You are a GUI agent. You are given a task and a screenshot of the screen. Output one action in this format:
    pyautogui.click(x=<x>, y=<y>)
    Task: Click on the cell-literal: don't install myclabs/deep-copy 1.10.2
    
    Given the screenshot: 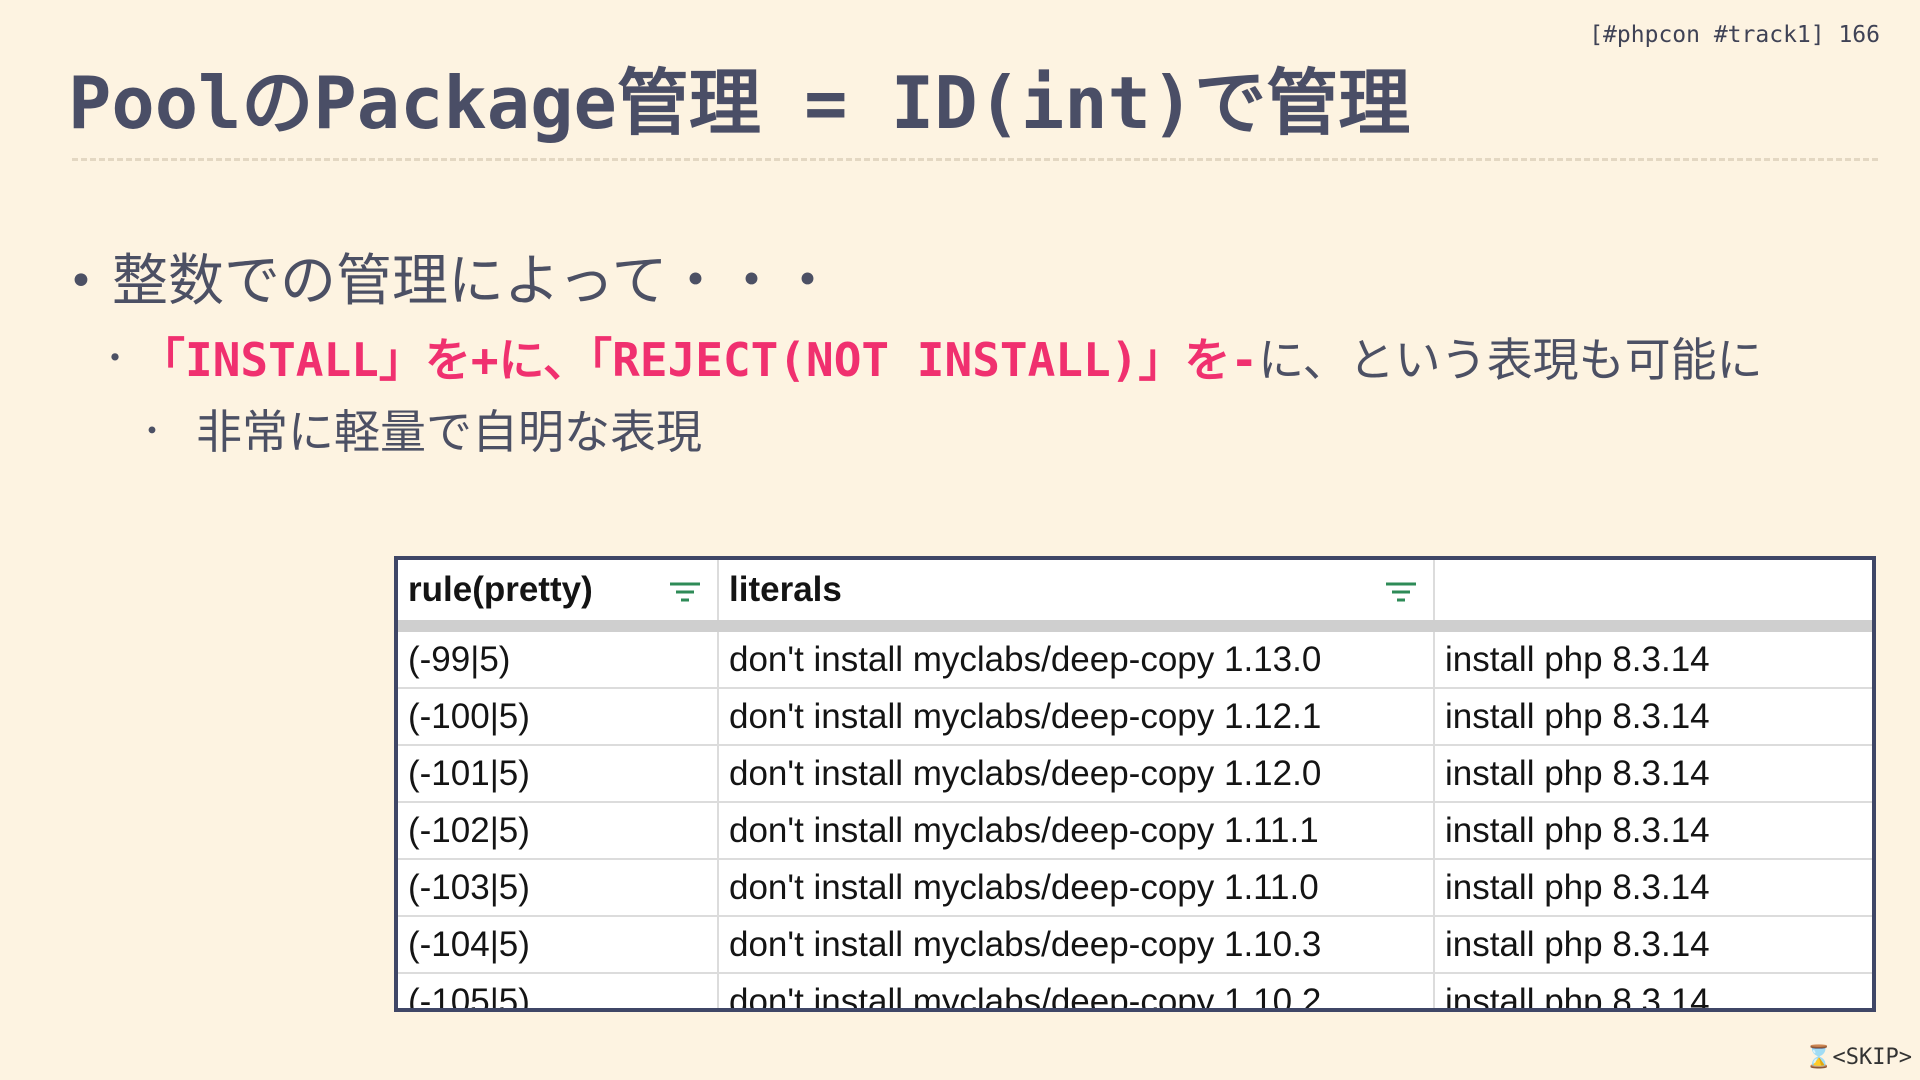 What is the action you would take?
    pyautogui.click(x=1076, y=990)
    